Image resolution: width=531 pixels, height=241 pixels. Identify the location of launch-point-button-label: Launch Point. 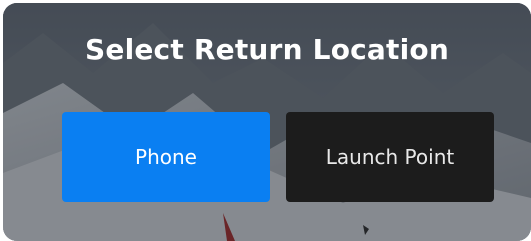
(390, 157).